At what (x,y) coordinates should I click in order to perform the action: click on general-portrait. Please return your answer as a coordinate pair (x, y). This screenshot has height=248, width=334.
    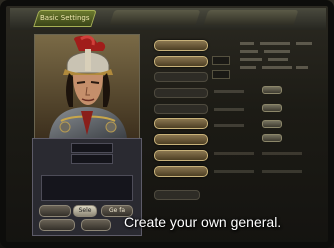
    Looking at the image, I should click on (87, 87).